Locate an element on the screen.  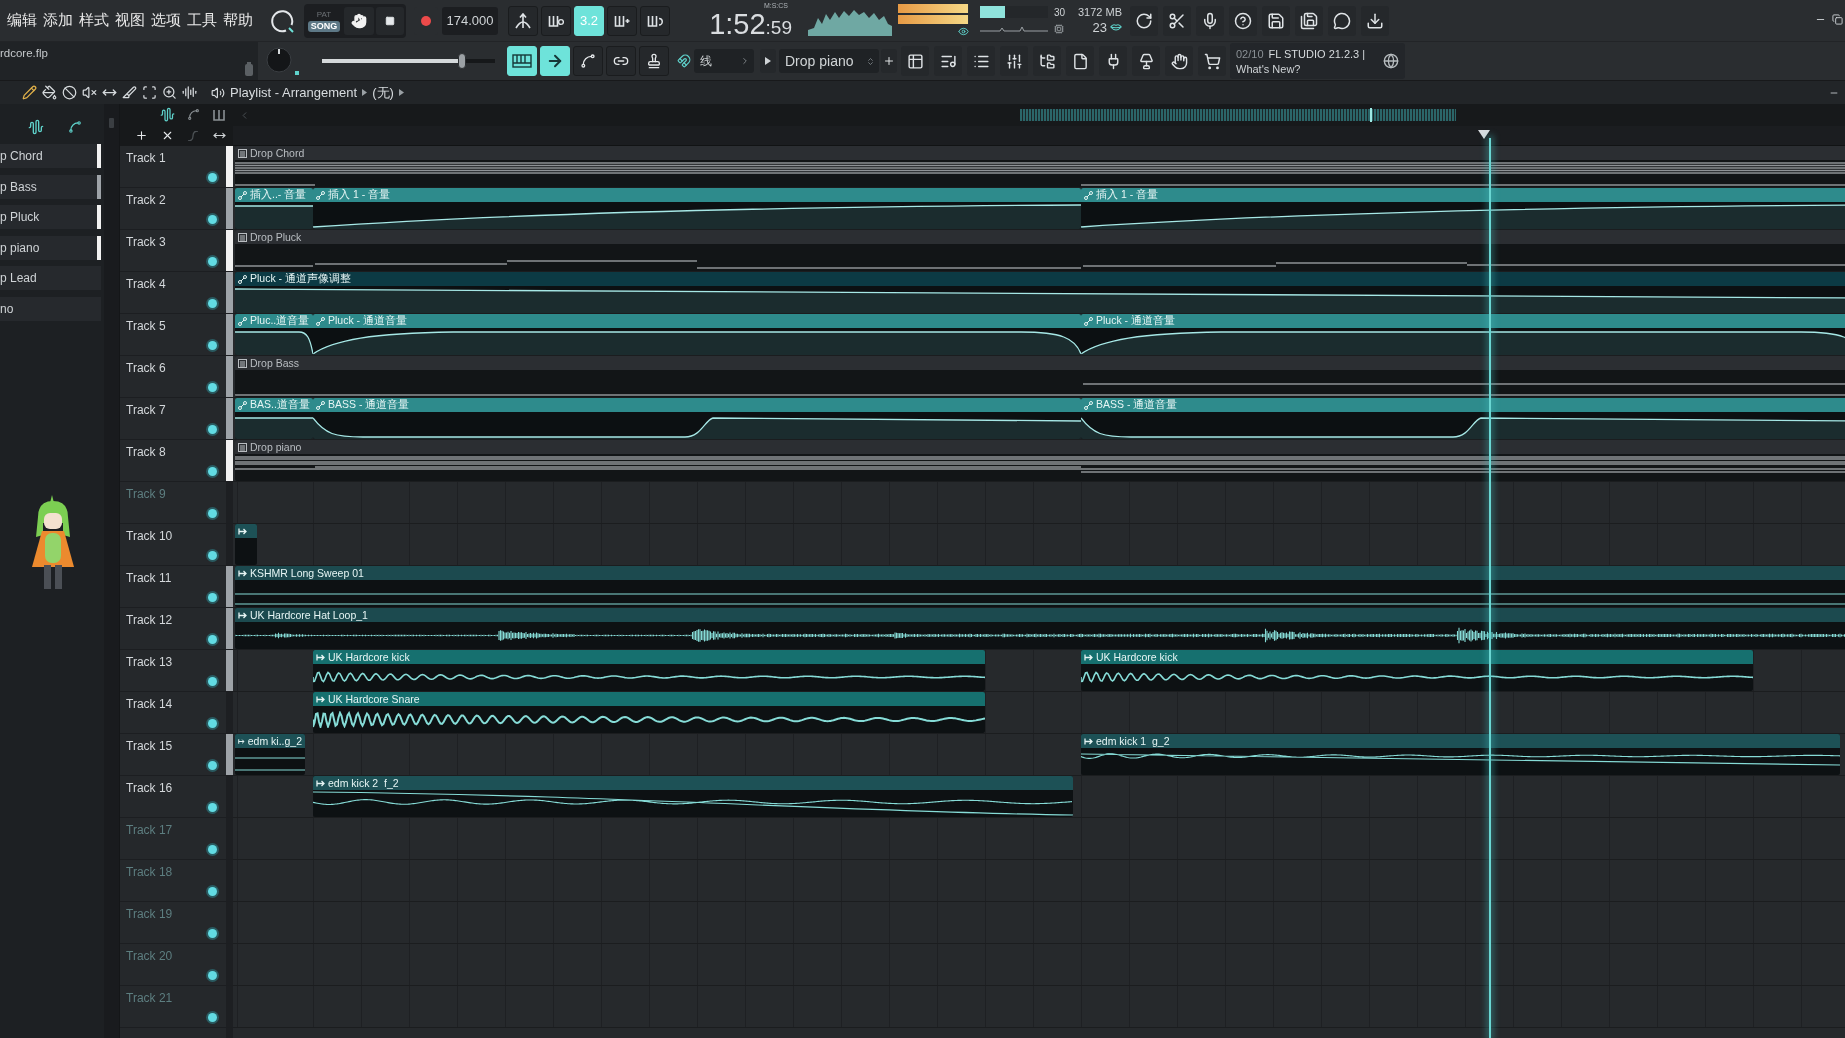
zoom-icon is located at coordinates (169, 92).